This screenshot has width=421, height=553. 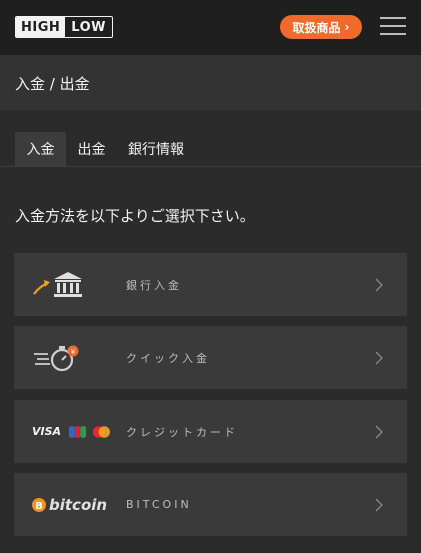 What do you see at coordinates (78, 504) in the screenshot?
I see `bitcoin-wordmark: bitcoin` at bounding box center [78, 504].